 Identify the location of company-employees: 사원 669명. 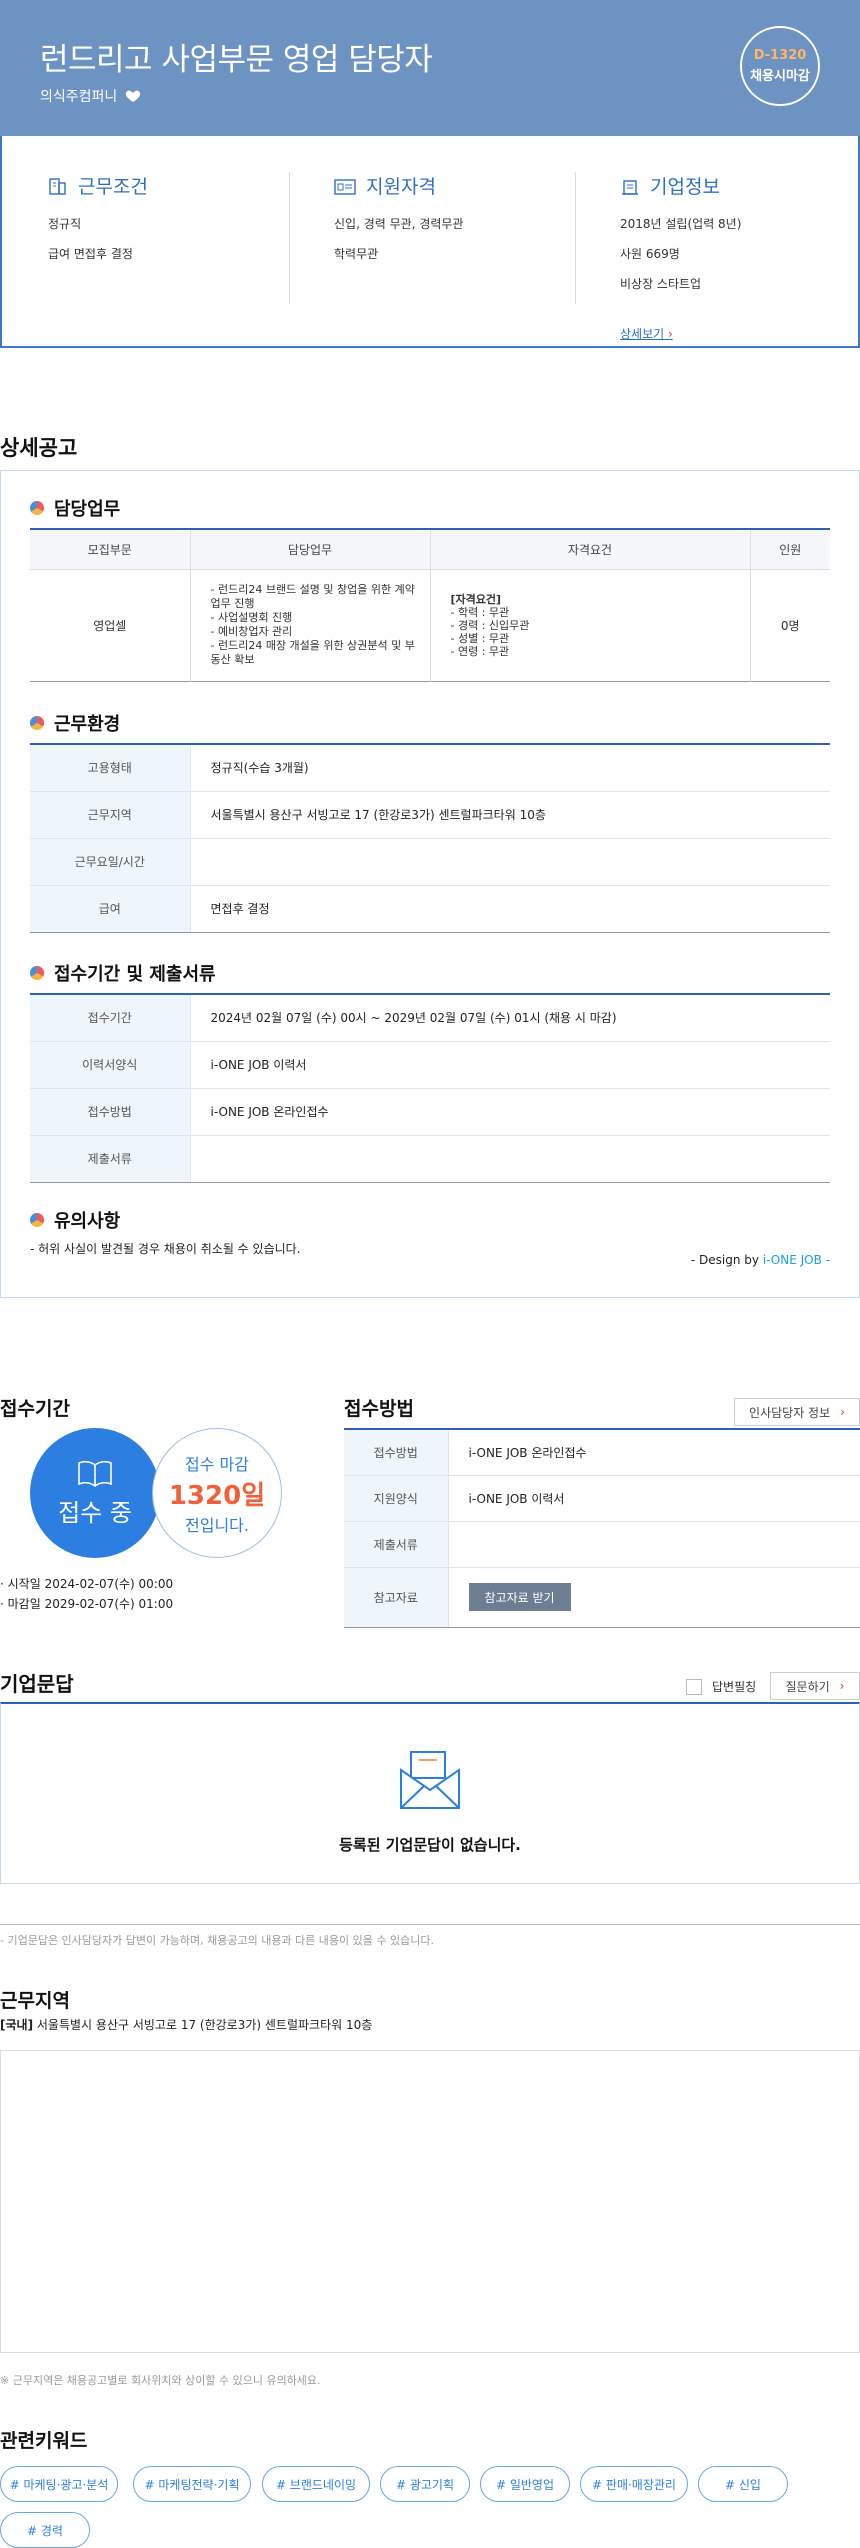
(650, 254).